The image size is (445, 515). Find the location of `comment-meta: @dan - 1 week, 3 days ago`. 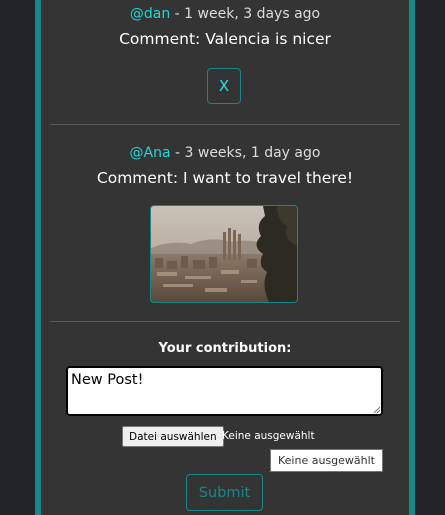

comment-meta: @dan - 1 week, 3 days ago is located at coordinates (225, 14).